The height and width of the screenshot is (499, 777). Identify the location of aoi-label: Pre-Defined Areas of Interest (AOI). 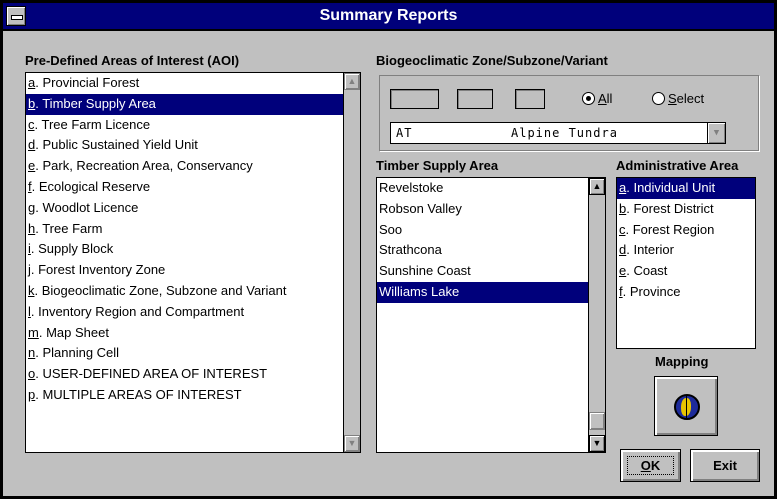
(132, 60).